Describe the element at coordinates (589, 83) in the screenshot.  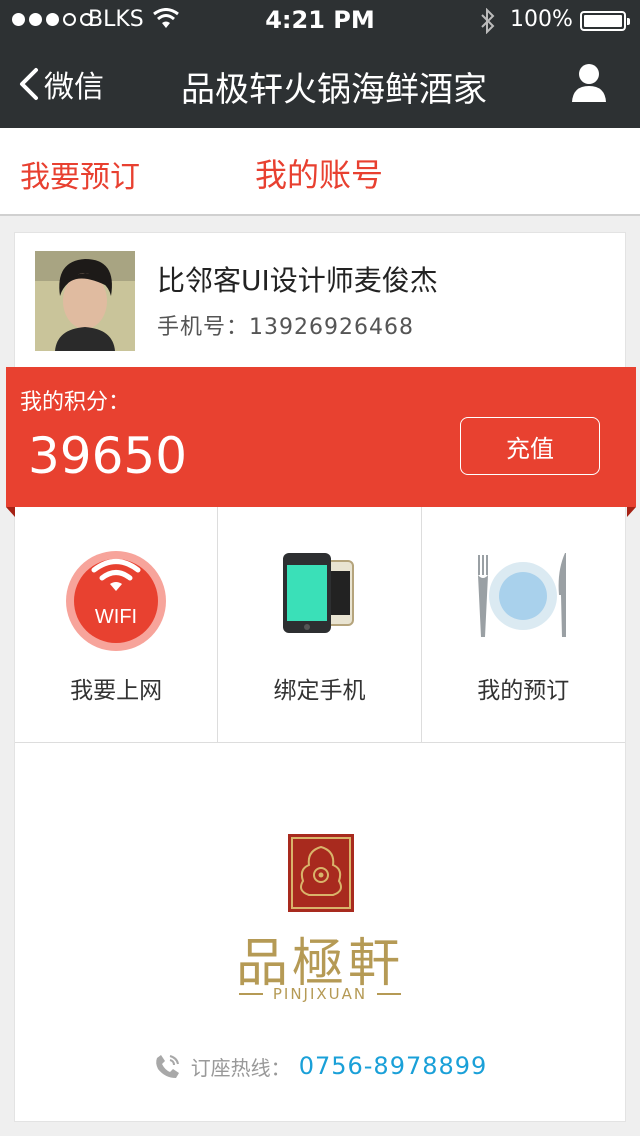
I see `user-profile-icon` at that location.